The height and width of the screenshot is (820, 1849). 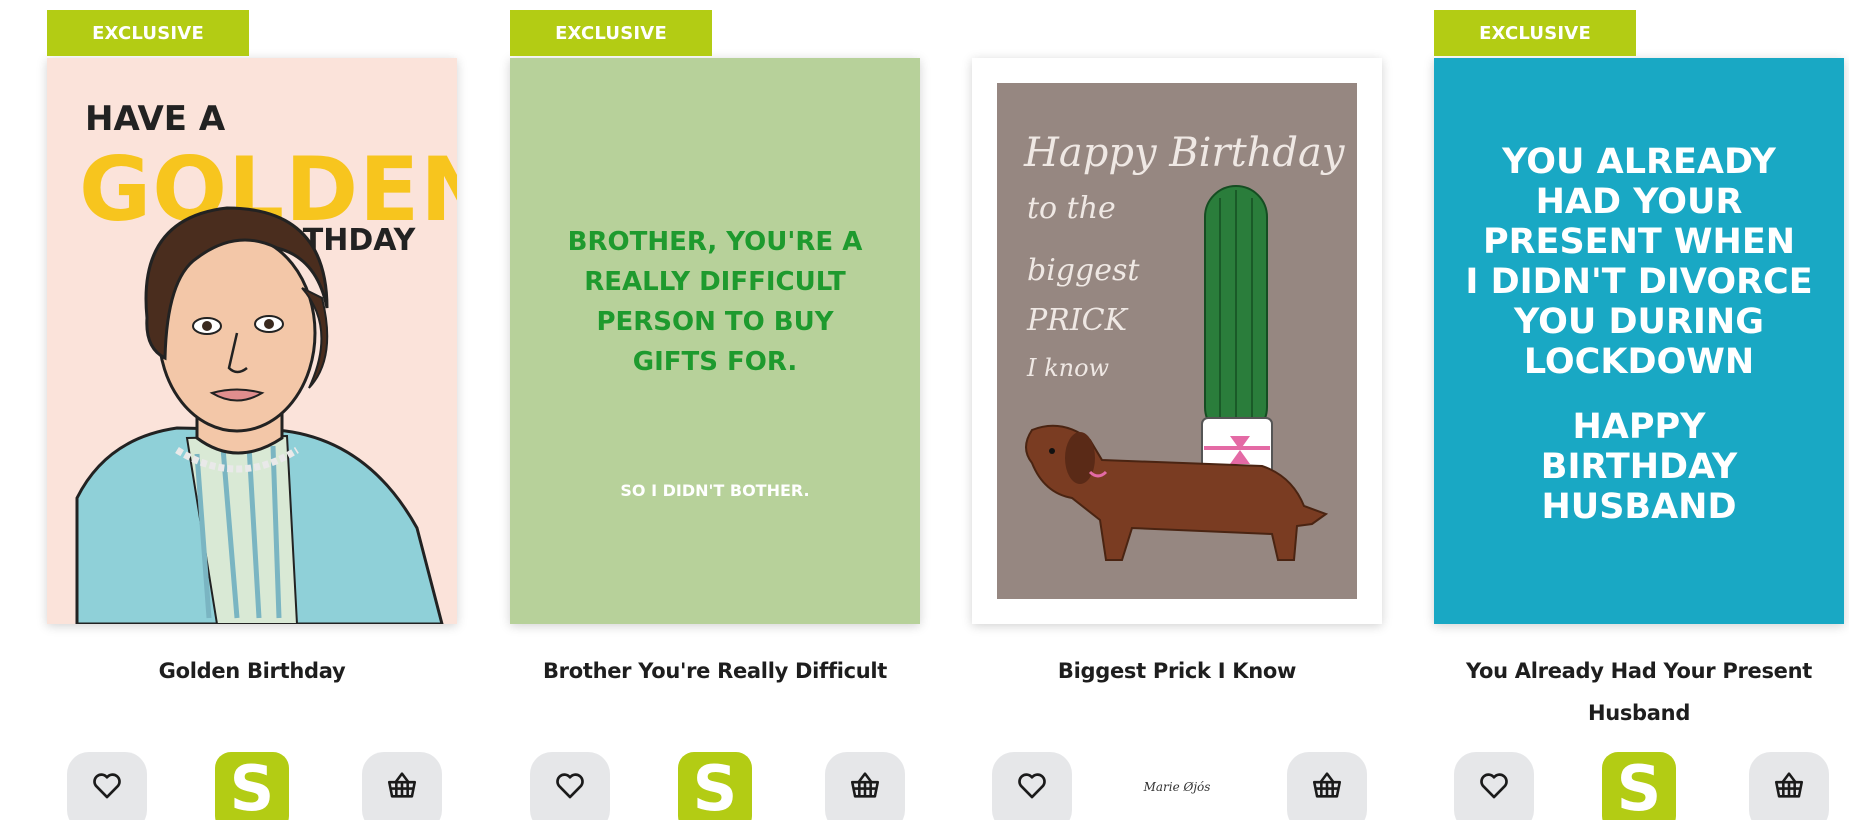 What do you see at coordinates (1639, 713) in the screenshot?
I see `product-title-line: Husband` at bounding box center [1639, 713].